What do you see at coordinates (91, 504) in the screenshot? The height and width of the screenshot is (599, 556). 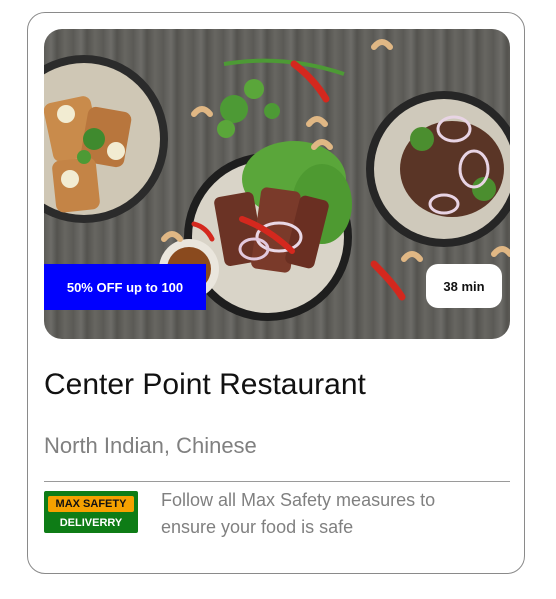 I see `max-safety-label: MAX SAFETY` at bounding box center [91, 504].